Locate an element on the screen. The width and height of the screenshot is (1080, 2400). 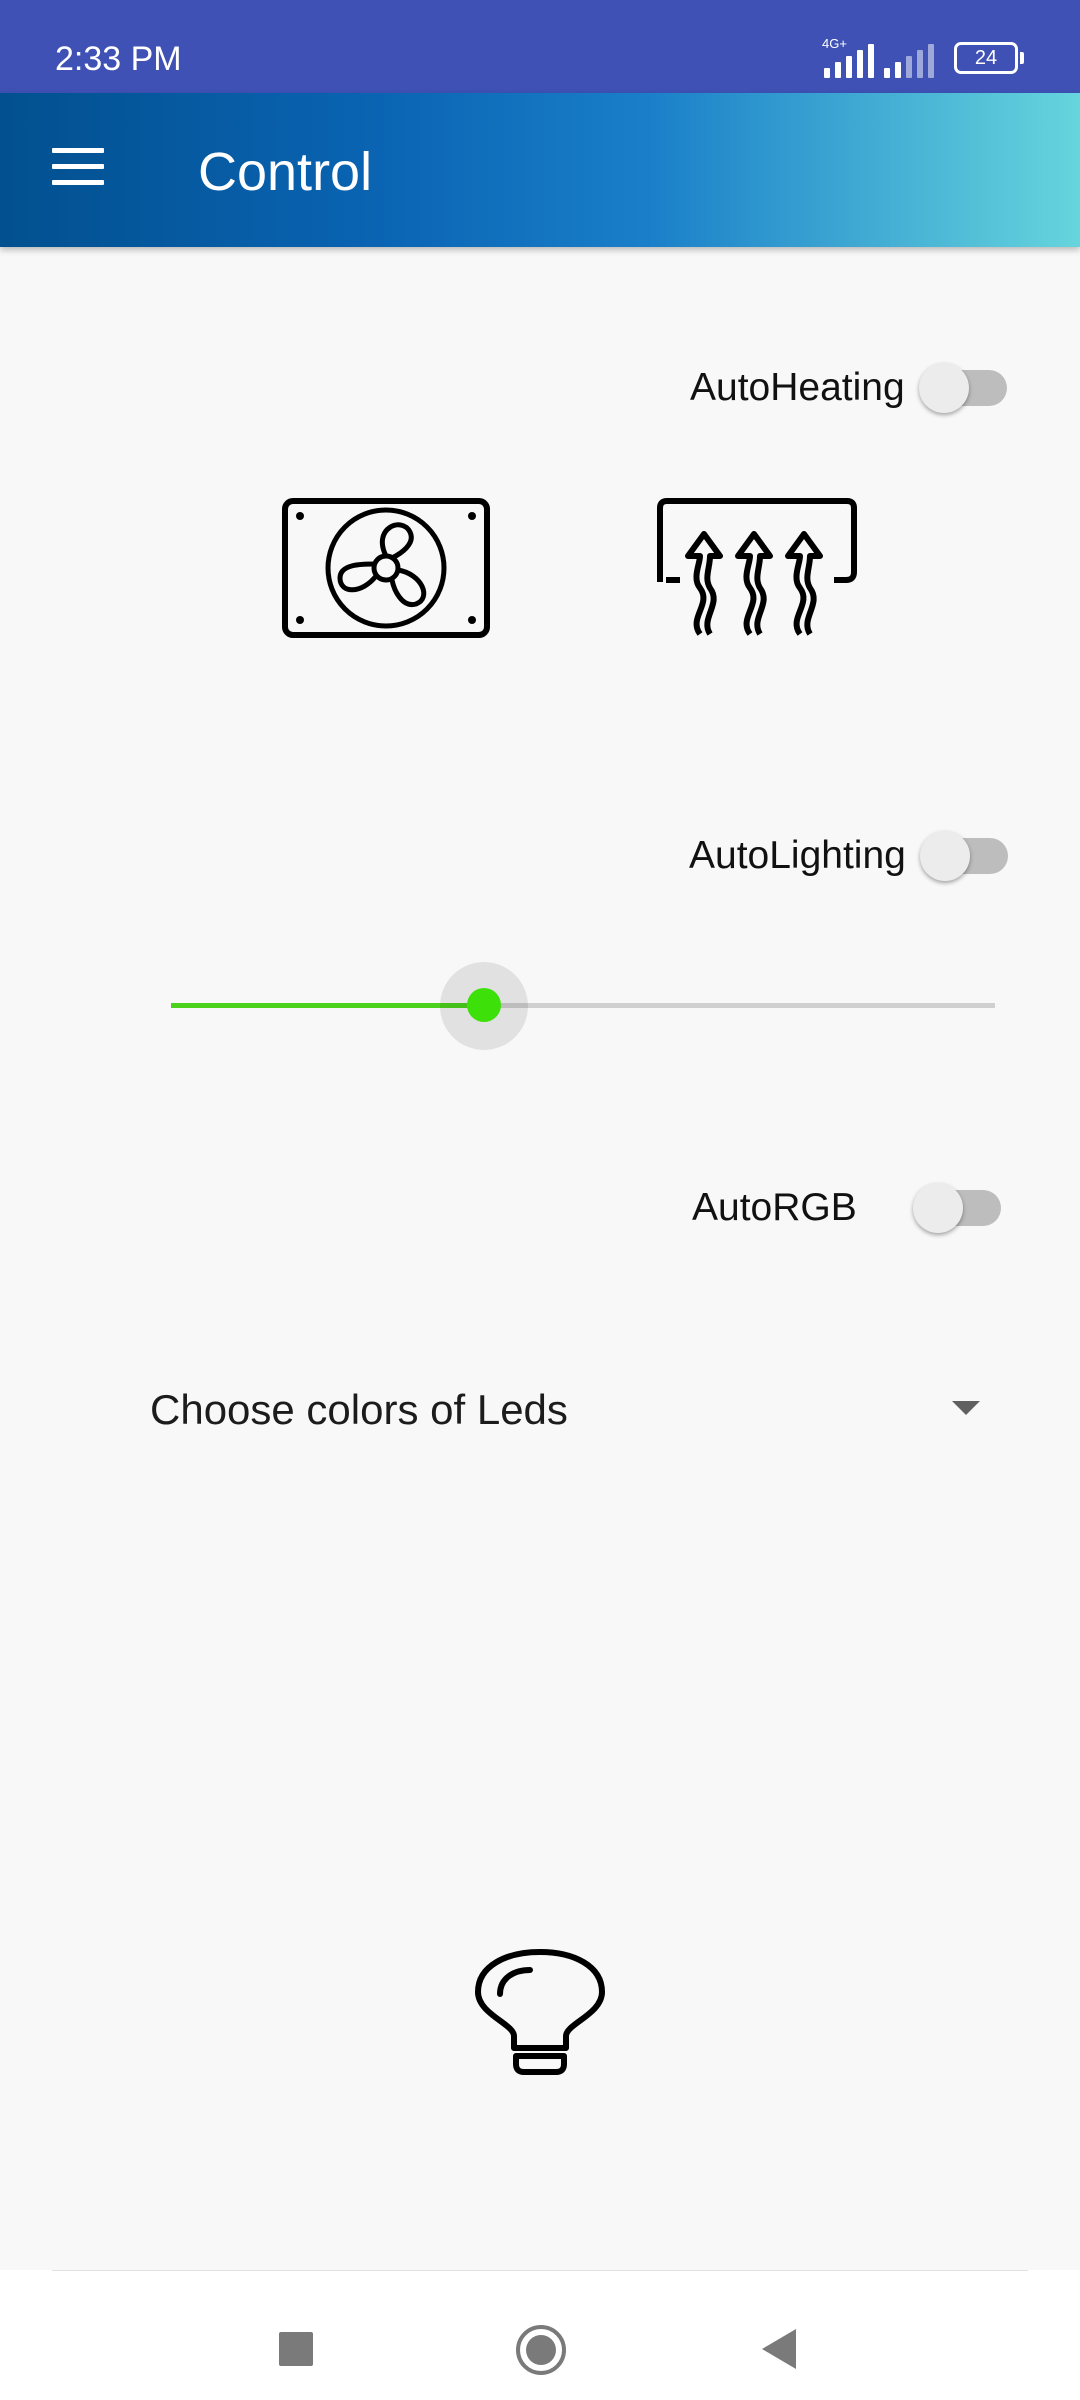
battery-level: 24 is located at coordinates (986, 57).